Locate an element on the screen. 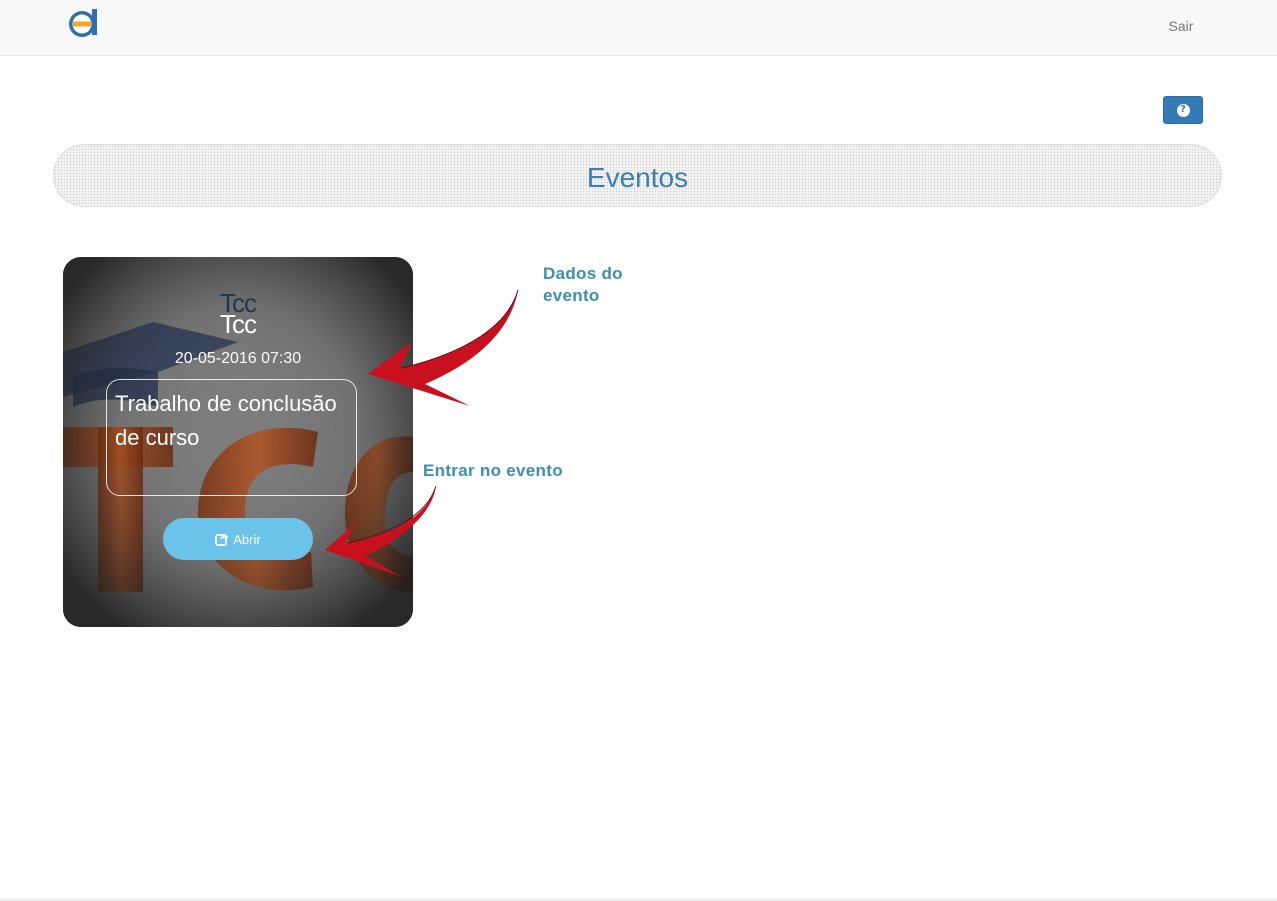  top-navbar: Sair is located at coordinates (638, 28).